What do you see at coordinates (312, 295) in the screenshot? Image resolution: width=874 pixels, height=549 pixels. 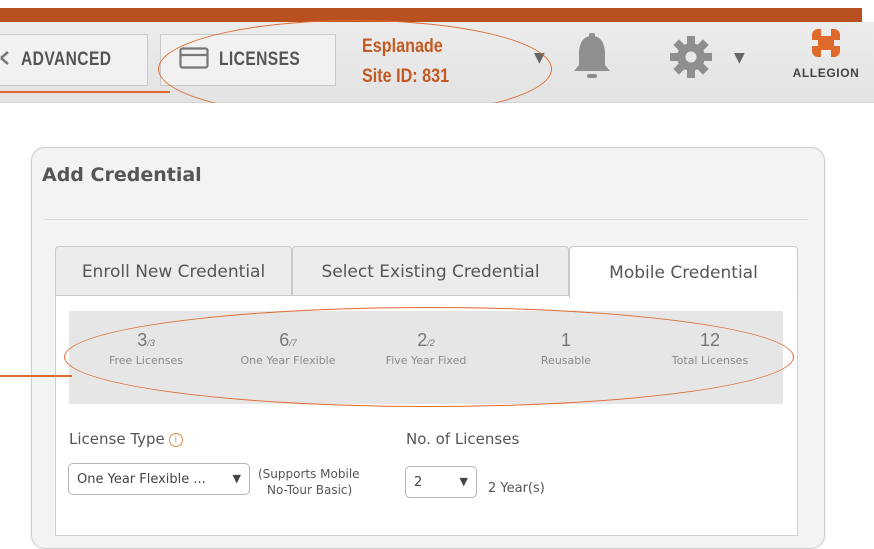 I see `tab-underline` at bounding box center [312, 295].